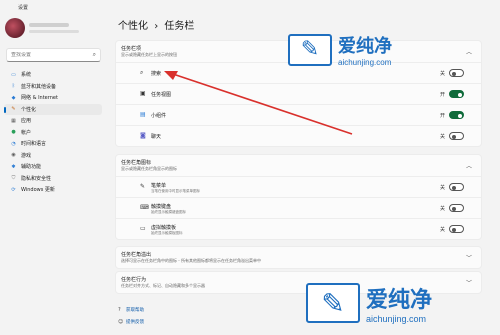  Describe the element at coordinates (143, 135) in the screenshot. I see `chat-icon: ◙` at that location.